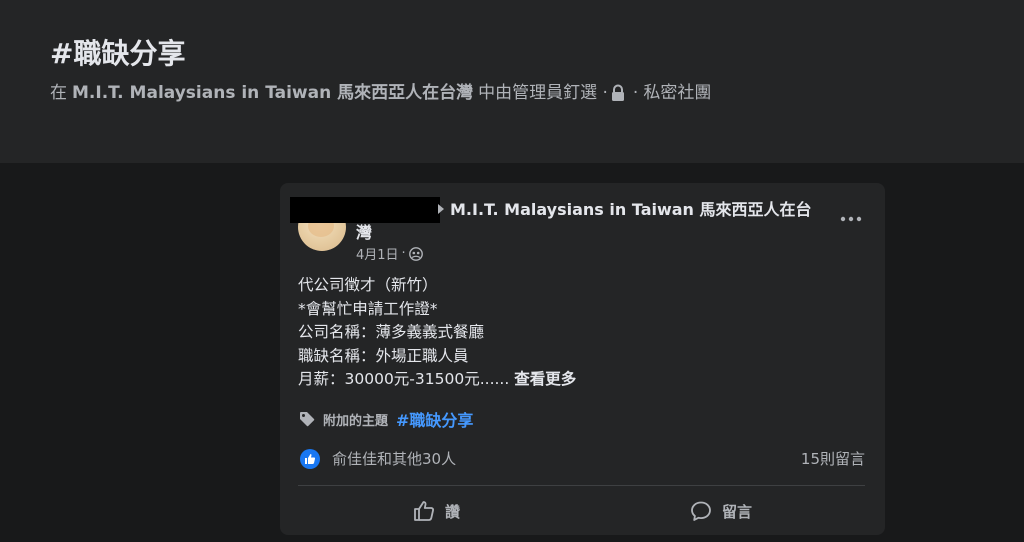  Describe the element at coordinates (436, 511) in the screenshot. I see `like-button: 讚` at that location.